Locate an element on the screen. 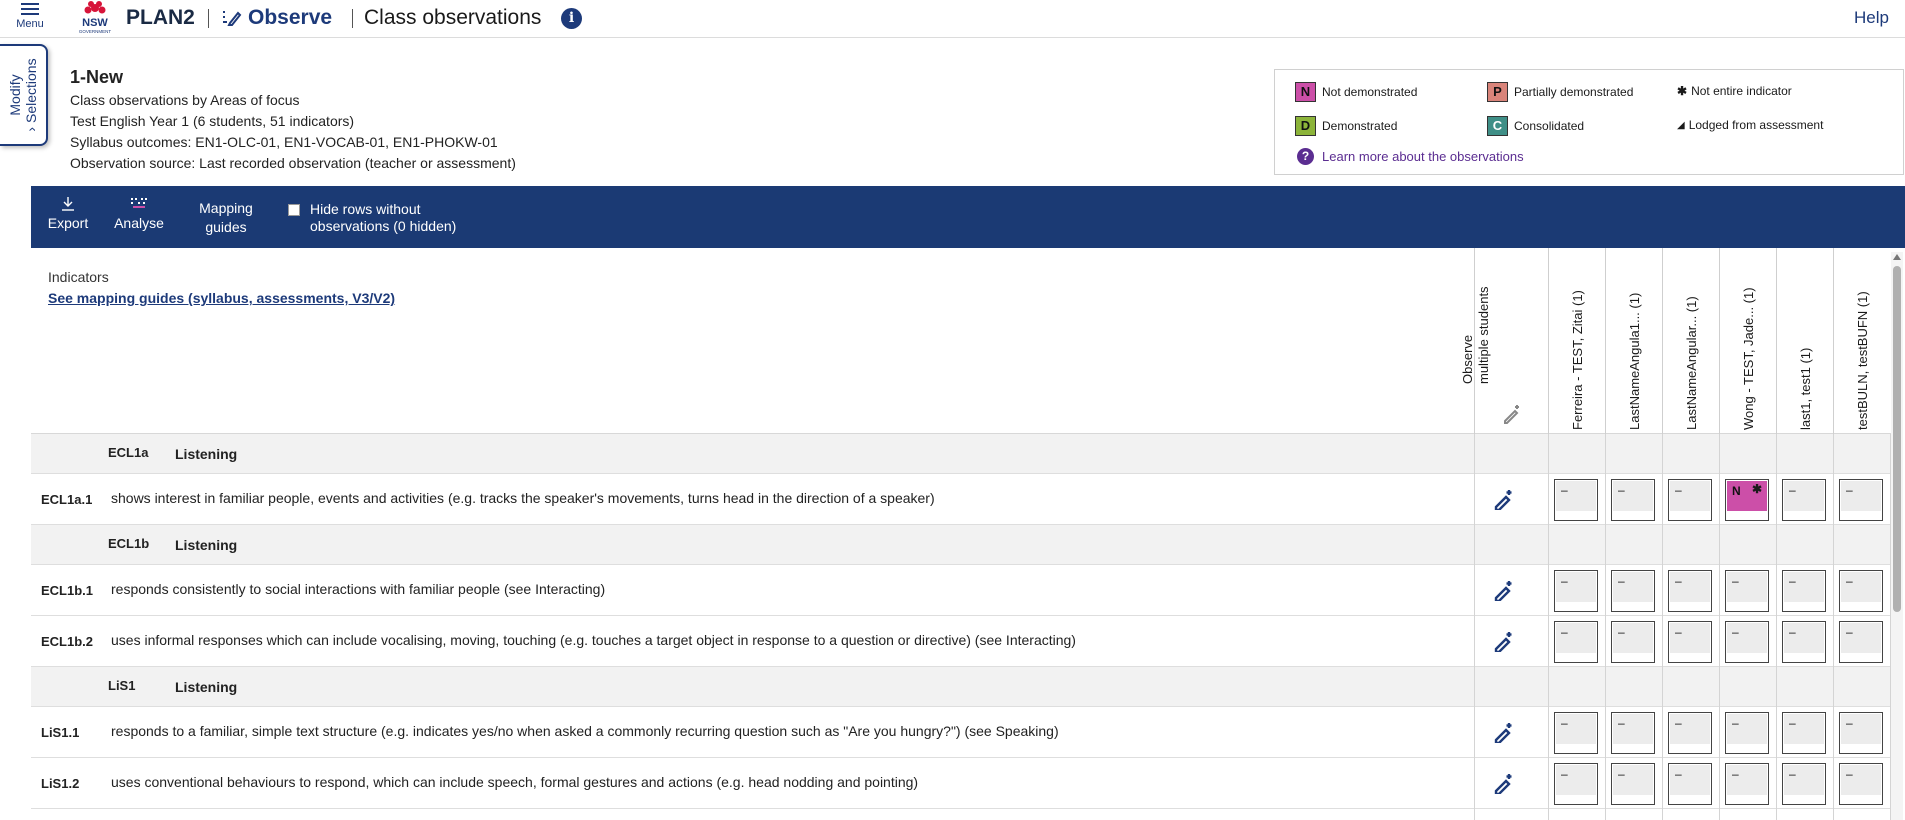  scrollbar-thumb is located at coordinates (1897, 439).